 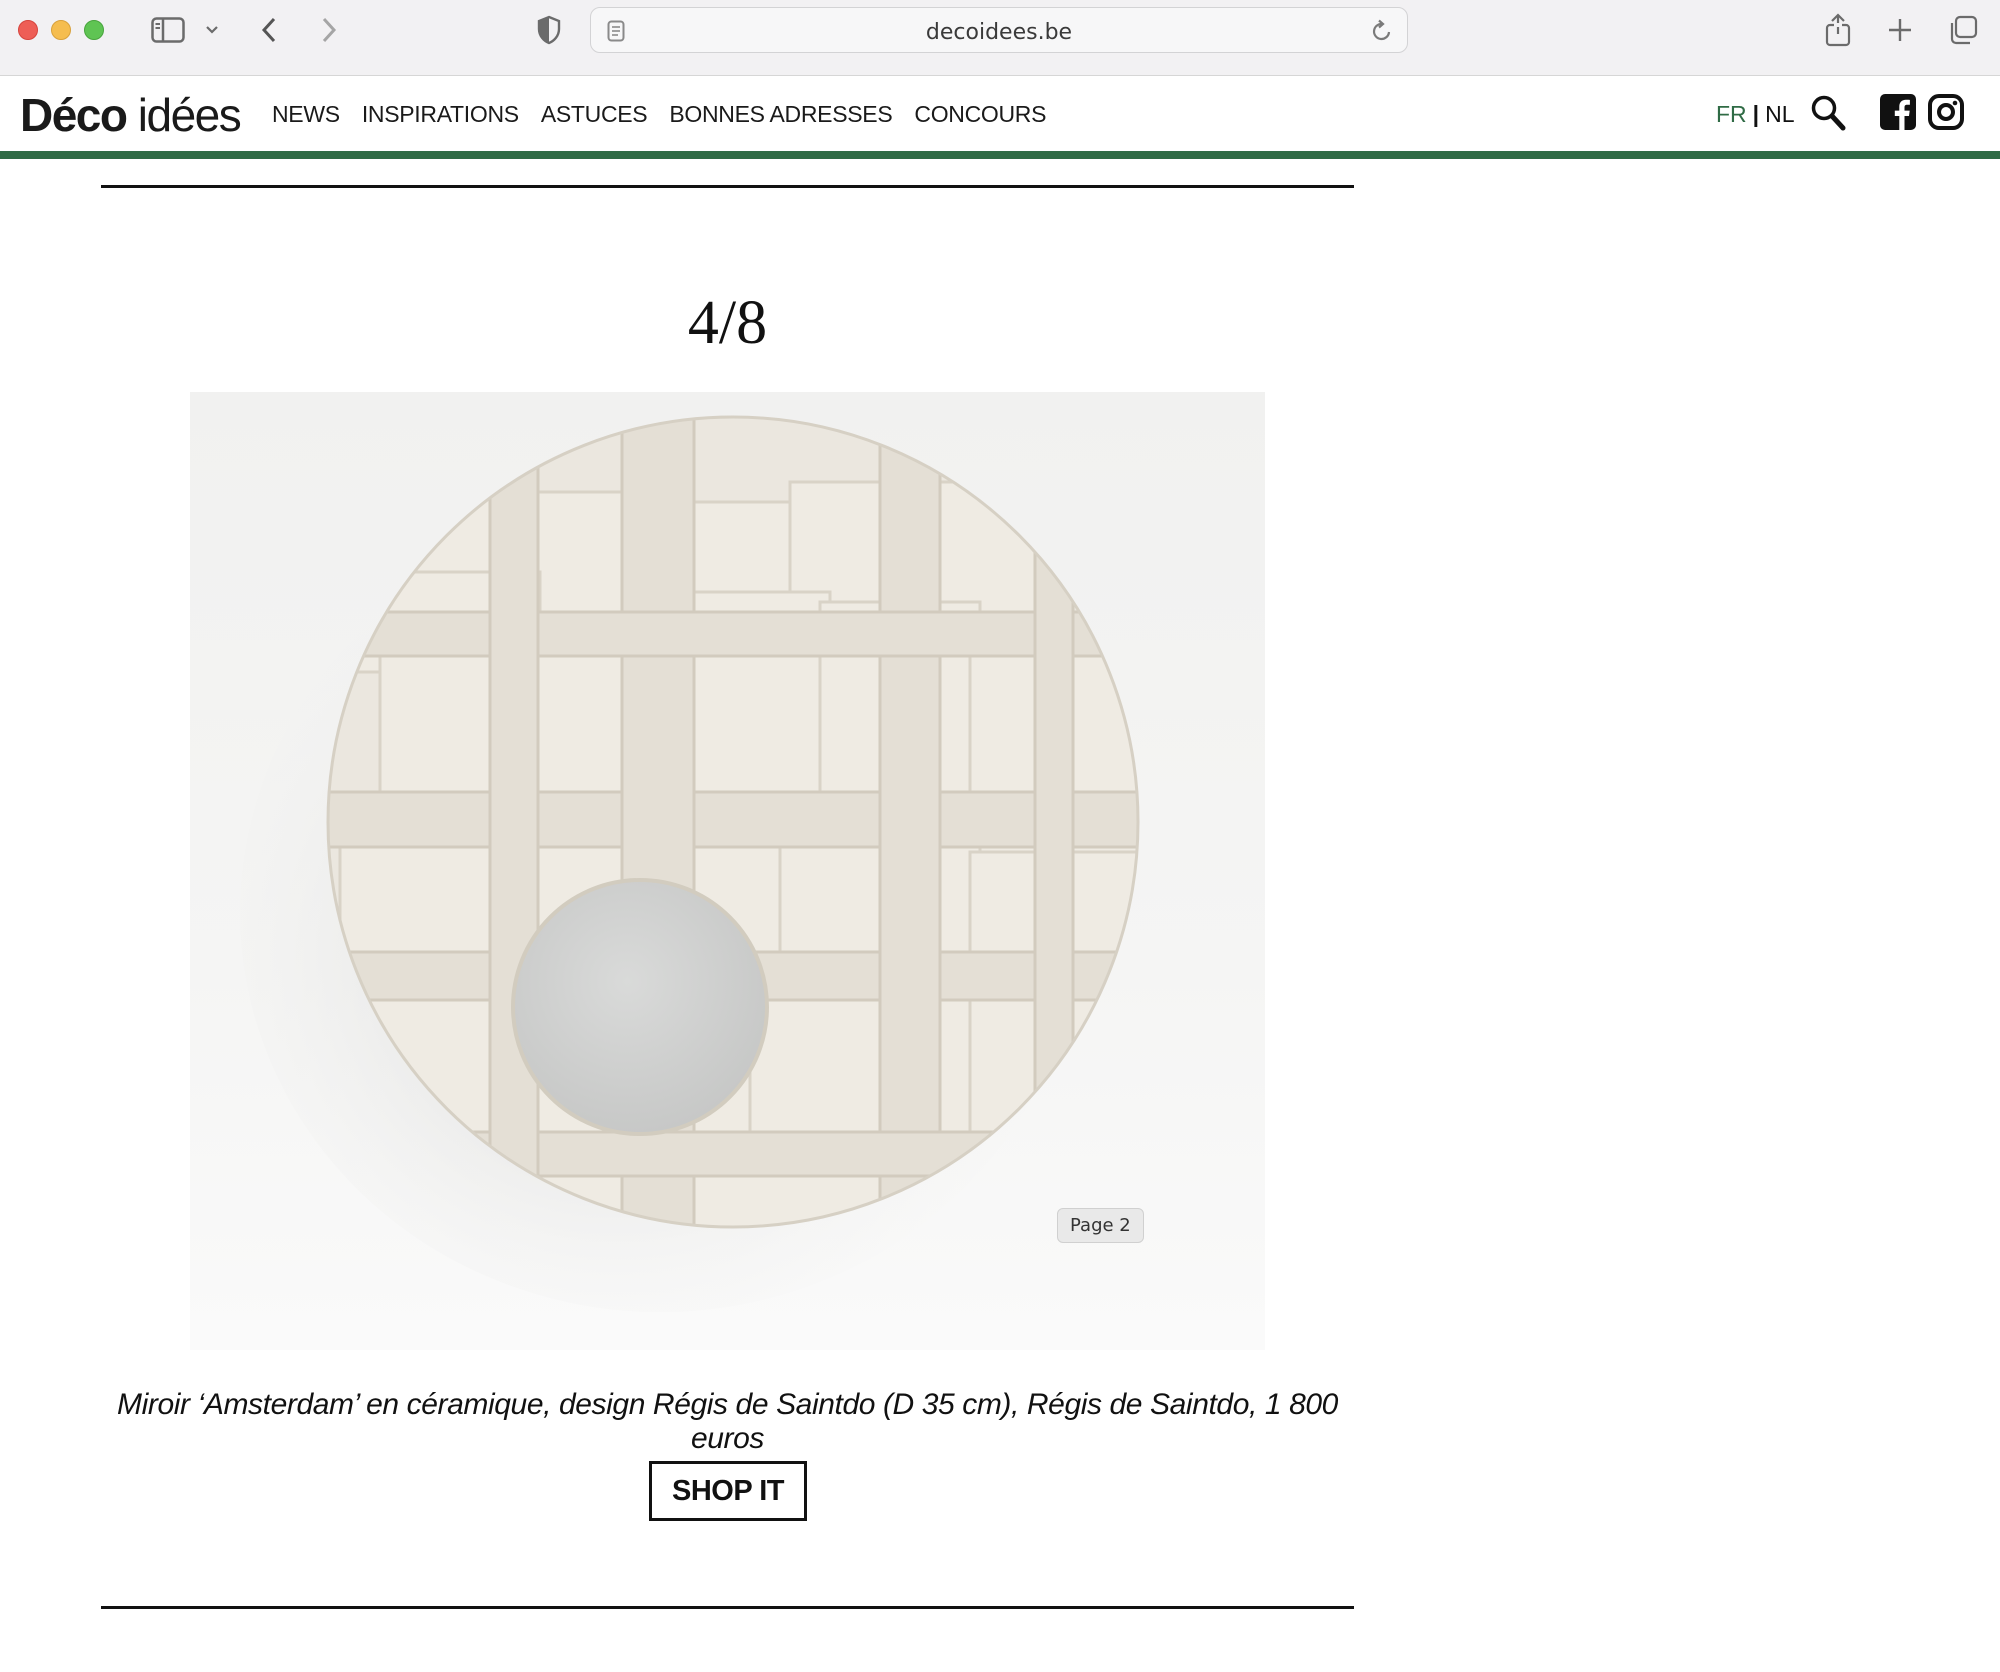 What do you see at coordinates (212, 30) in the screenshot?
I see `chevron-down-icon` at bounding box center [212, 30].